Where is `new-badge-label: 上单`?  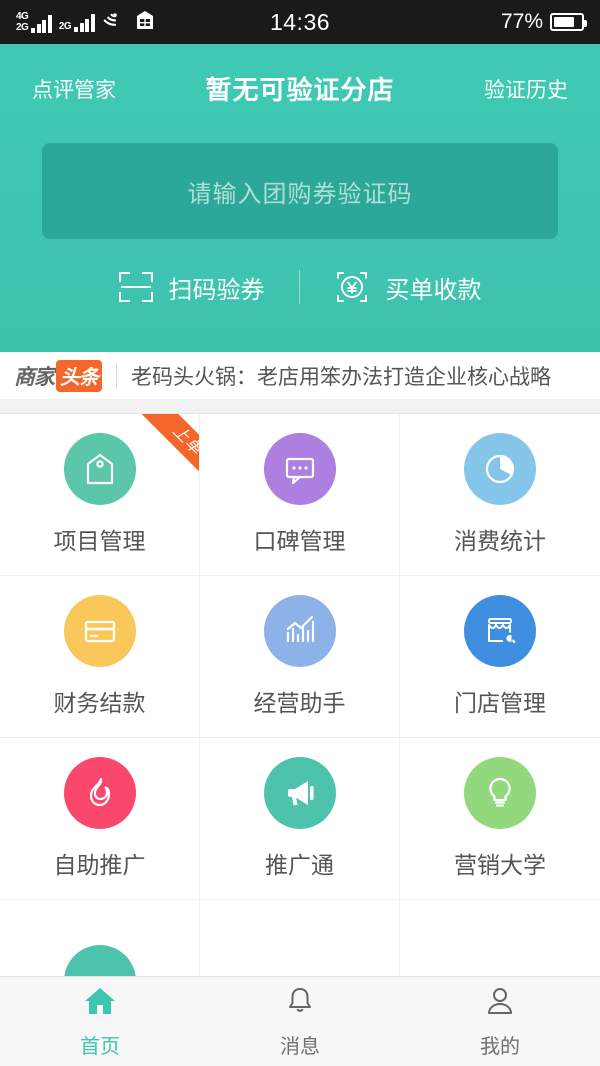
new-badge-label: 上单 is located at coordinates (167, 453).